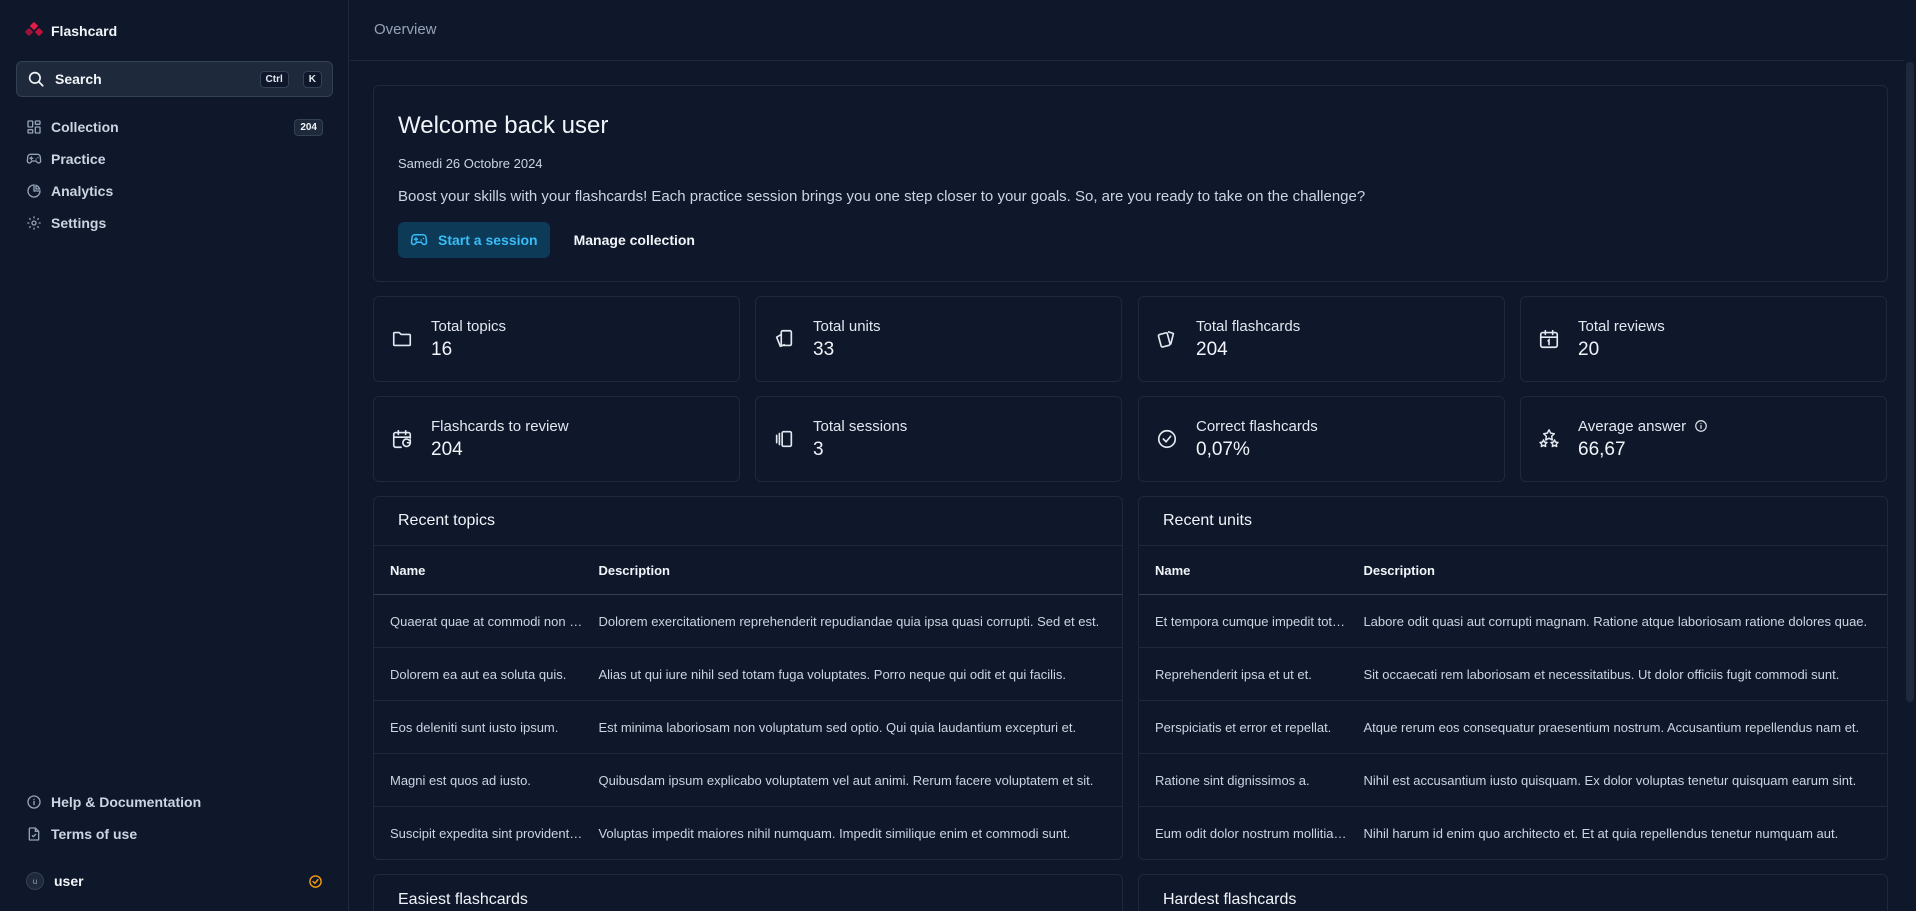 Image resolution: width=1916 pixels, height=911 pixels. Describe the element at coordinates (1632, 426) in the screenshot. I see `stat-label-text: Average answer` at that location.